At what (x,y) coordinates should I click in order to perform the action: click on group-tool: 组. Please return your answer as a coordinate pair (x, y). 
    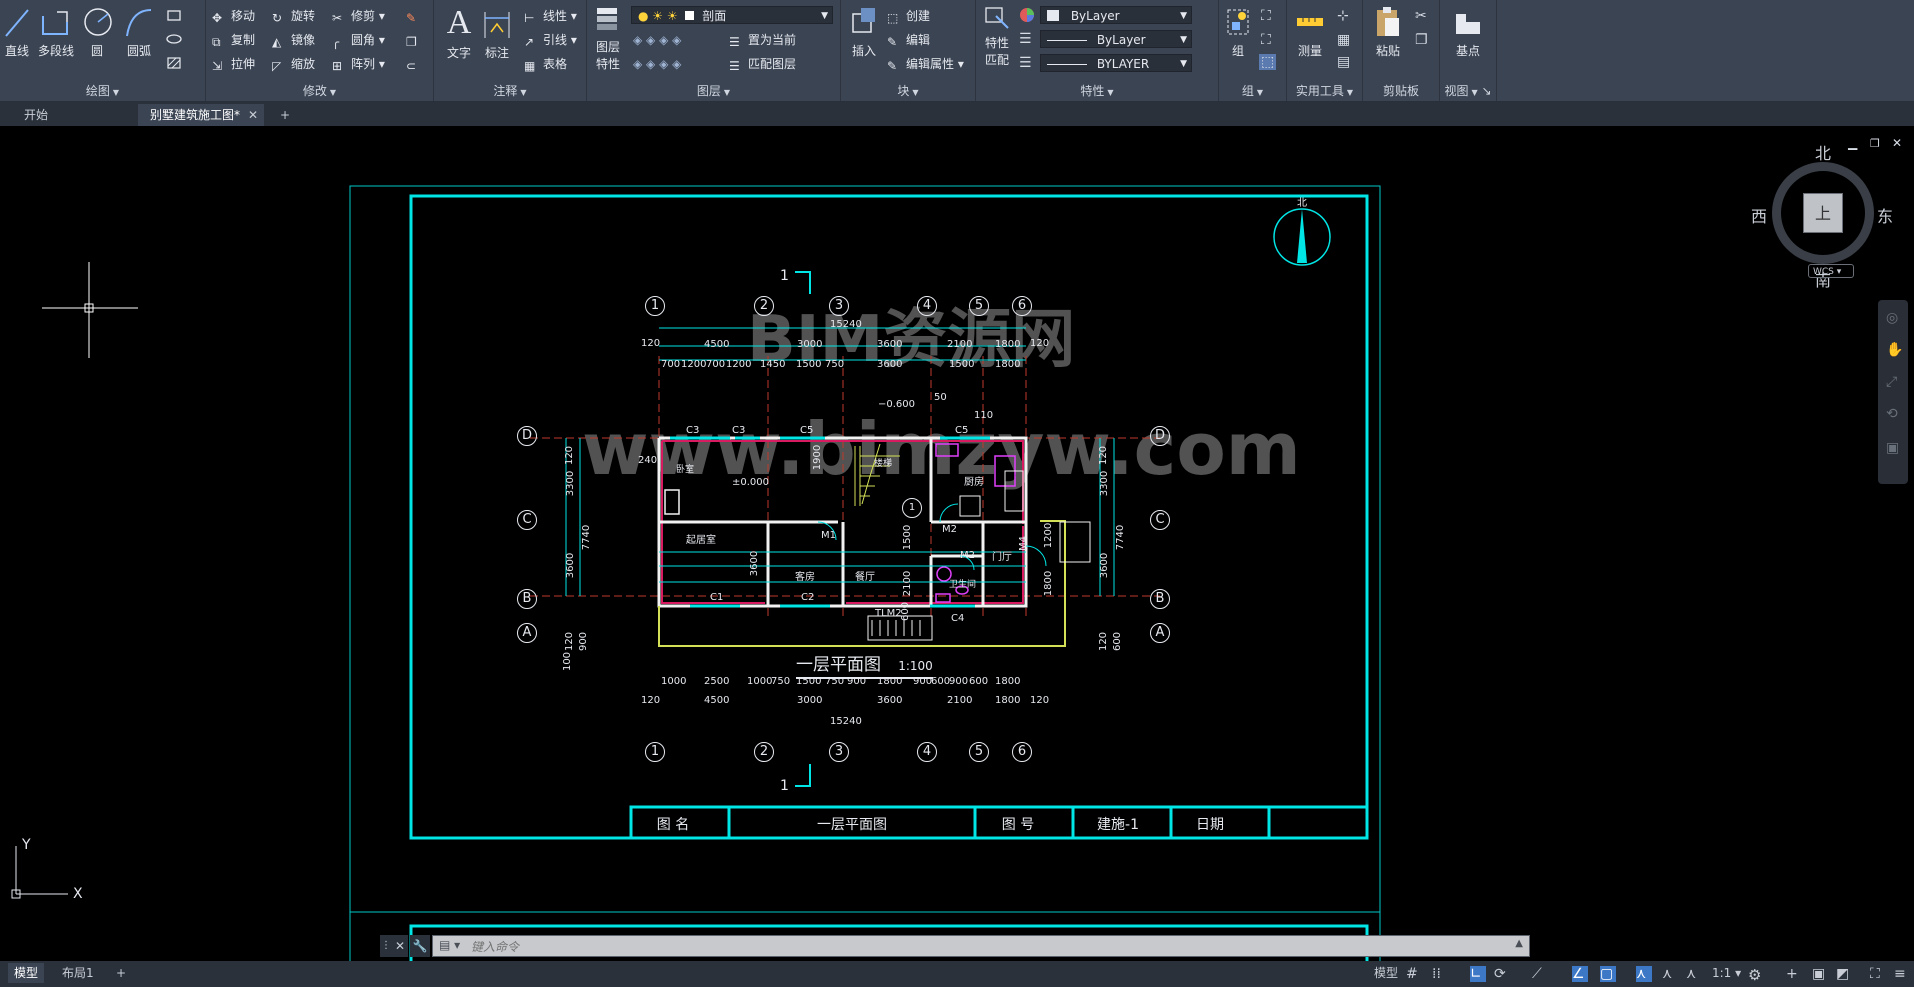
    Looking at the image, I should click on (1238, 31).